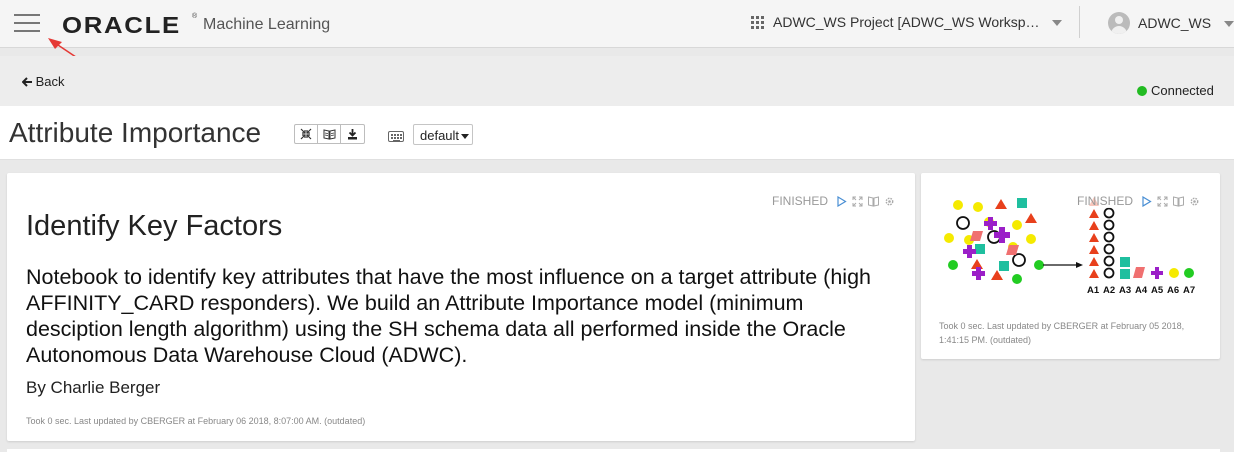 Image resolution: width=1234 pixels, height=452 pixels. I want to click on paragraph-heading: Identify Key Factors, so click(154, 226).